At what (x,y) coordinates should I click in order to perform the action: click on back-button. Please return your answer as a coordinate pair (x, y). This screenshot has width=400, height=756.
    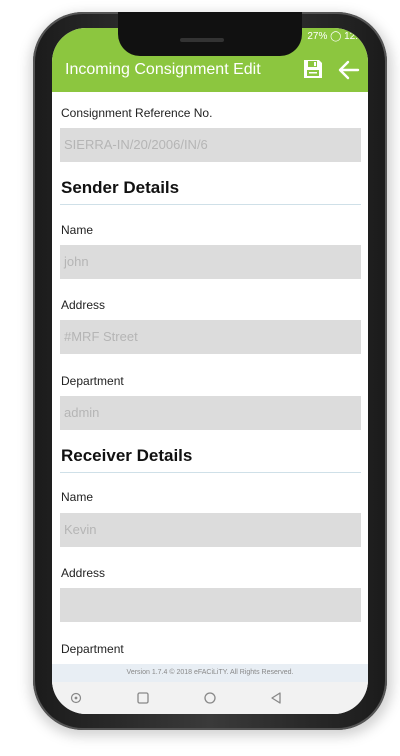
    Looking at the image, I should click on (349, 70).